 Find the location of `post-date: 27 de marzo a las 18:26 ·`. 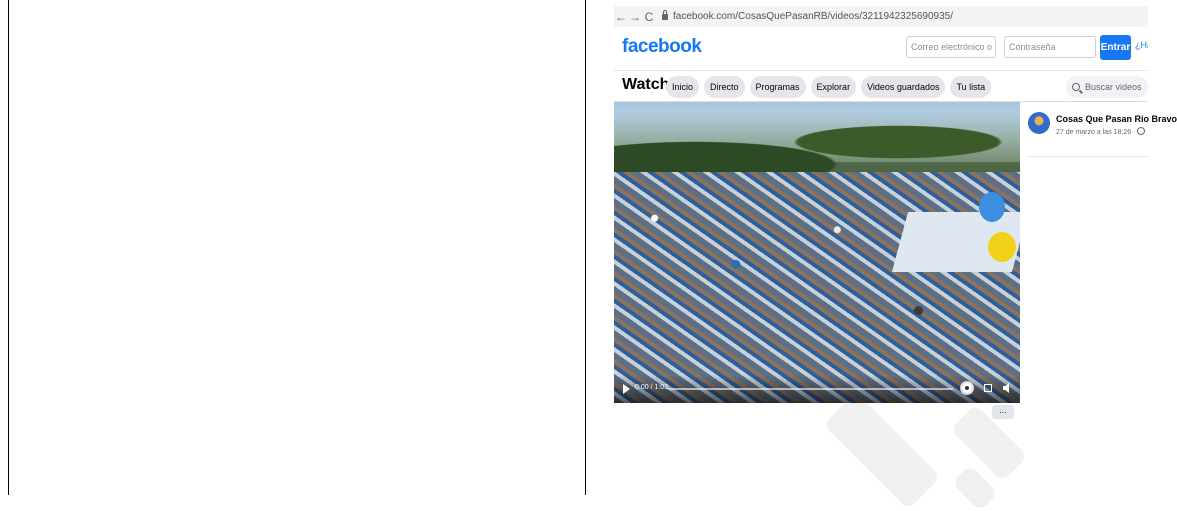

post-date: 27 de marzo a las 18:26 · is located at coordinates (1101, 131).